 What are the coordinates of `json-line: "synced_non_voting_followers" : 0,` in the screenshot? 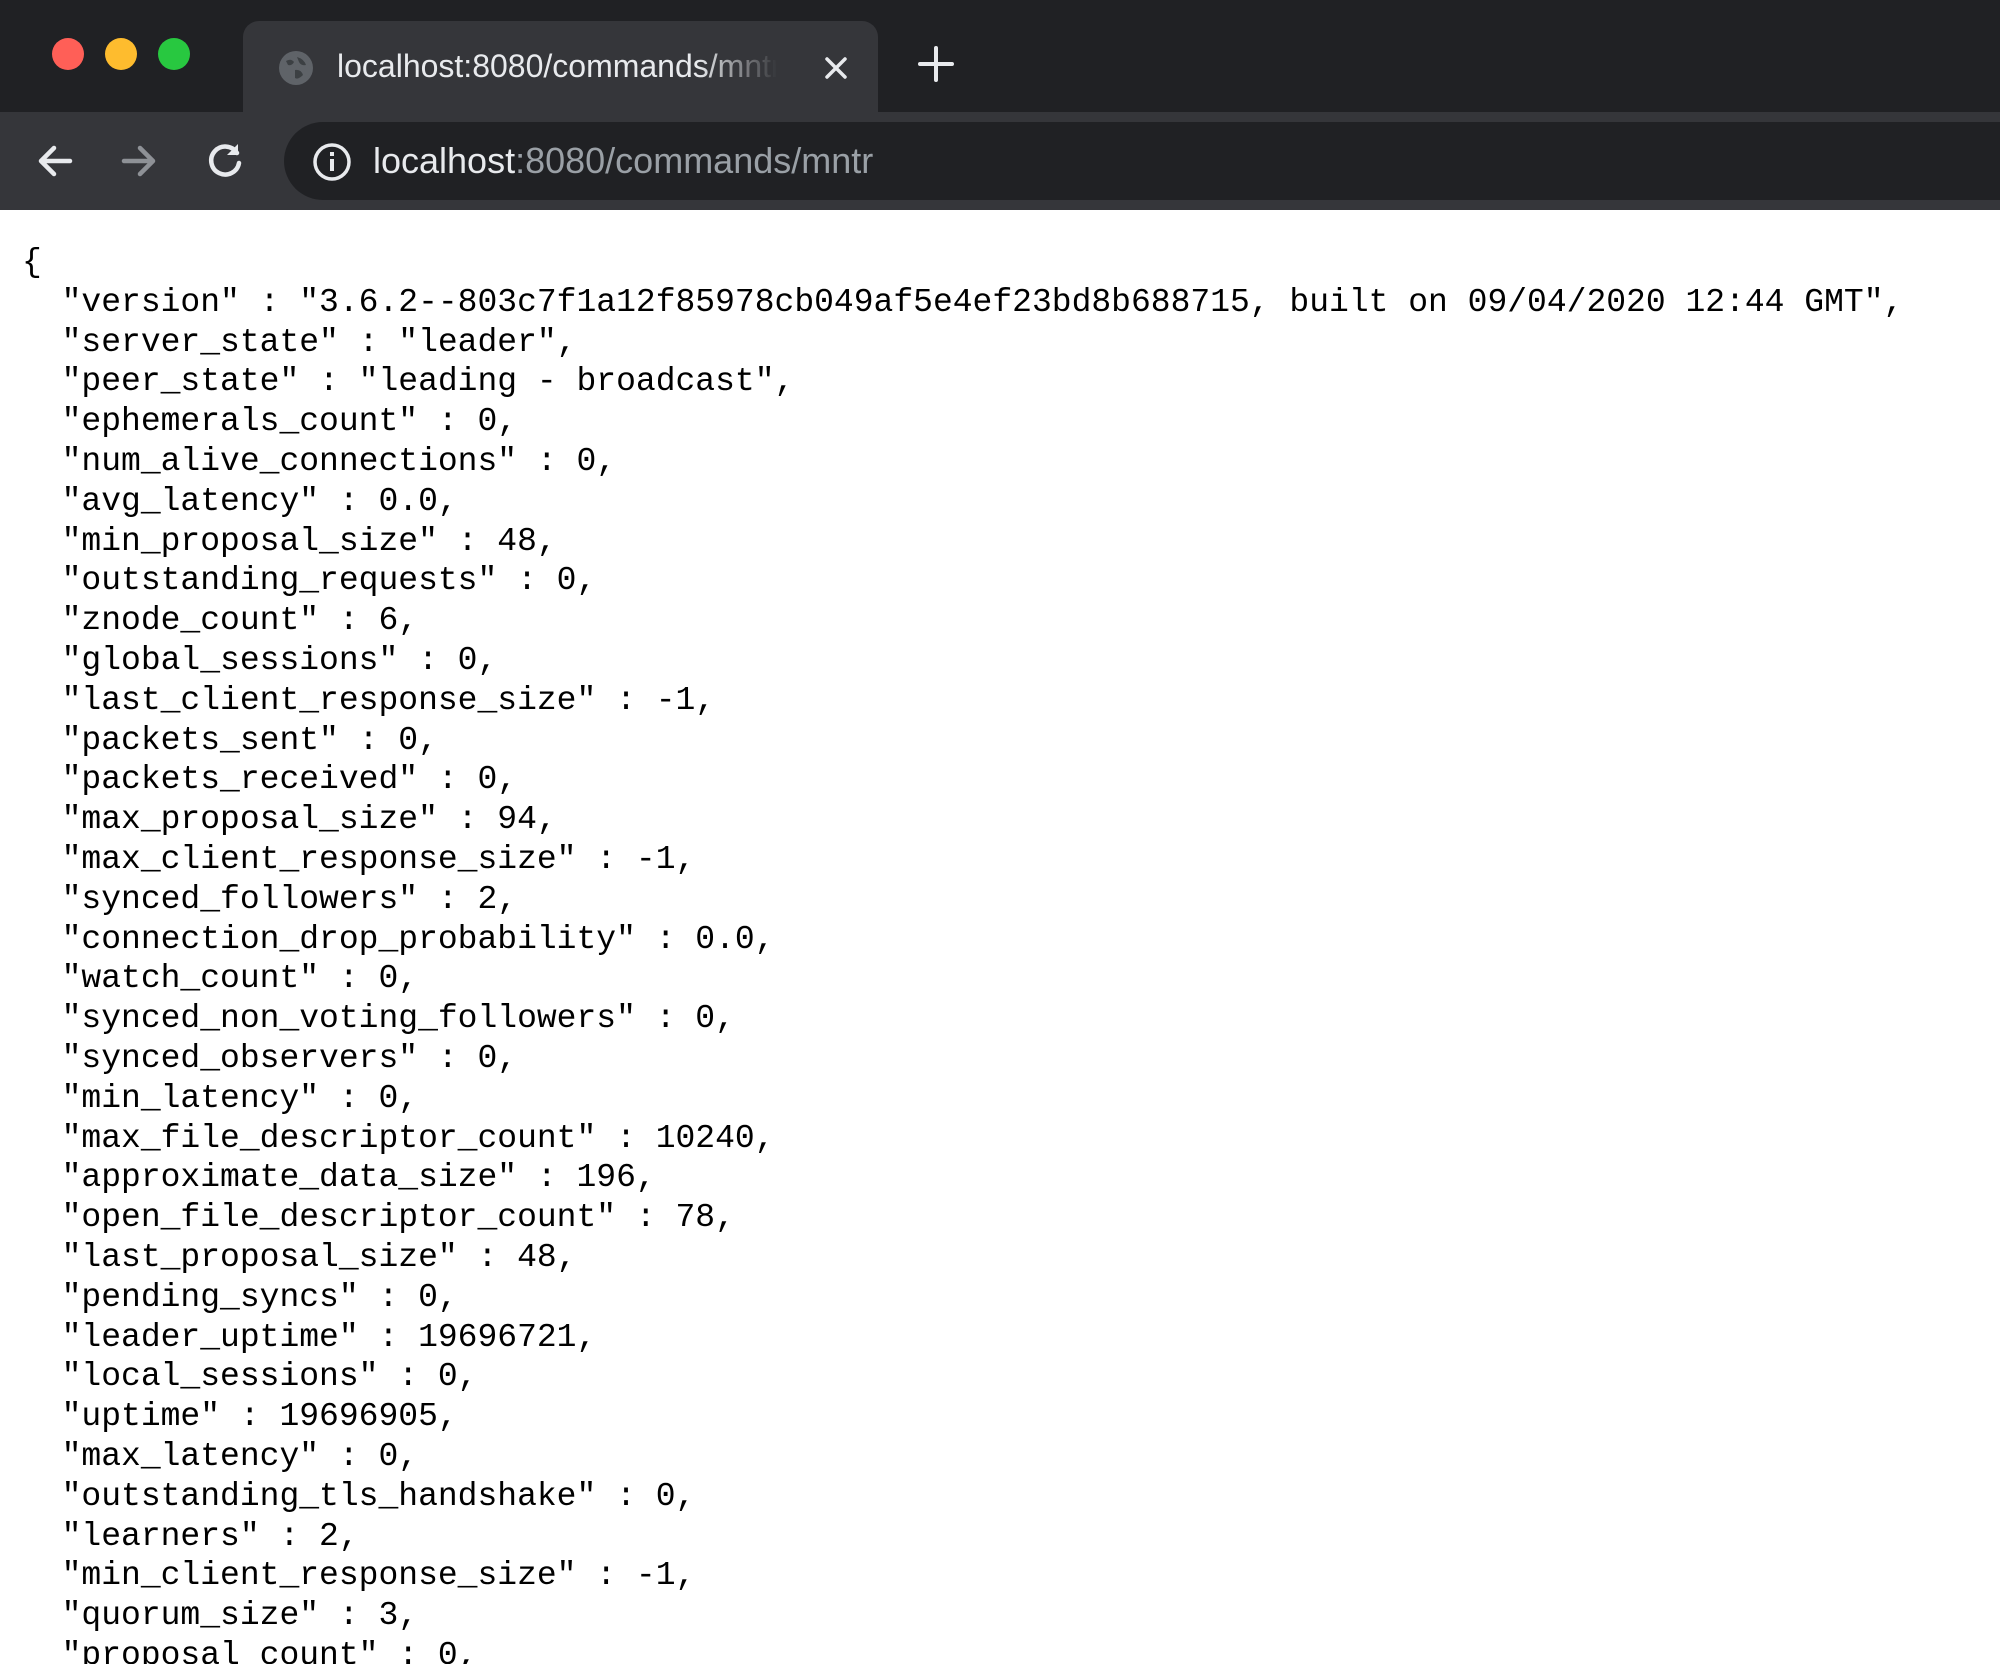 It's located at (378, 1019).